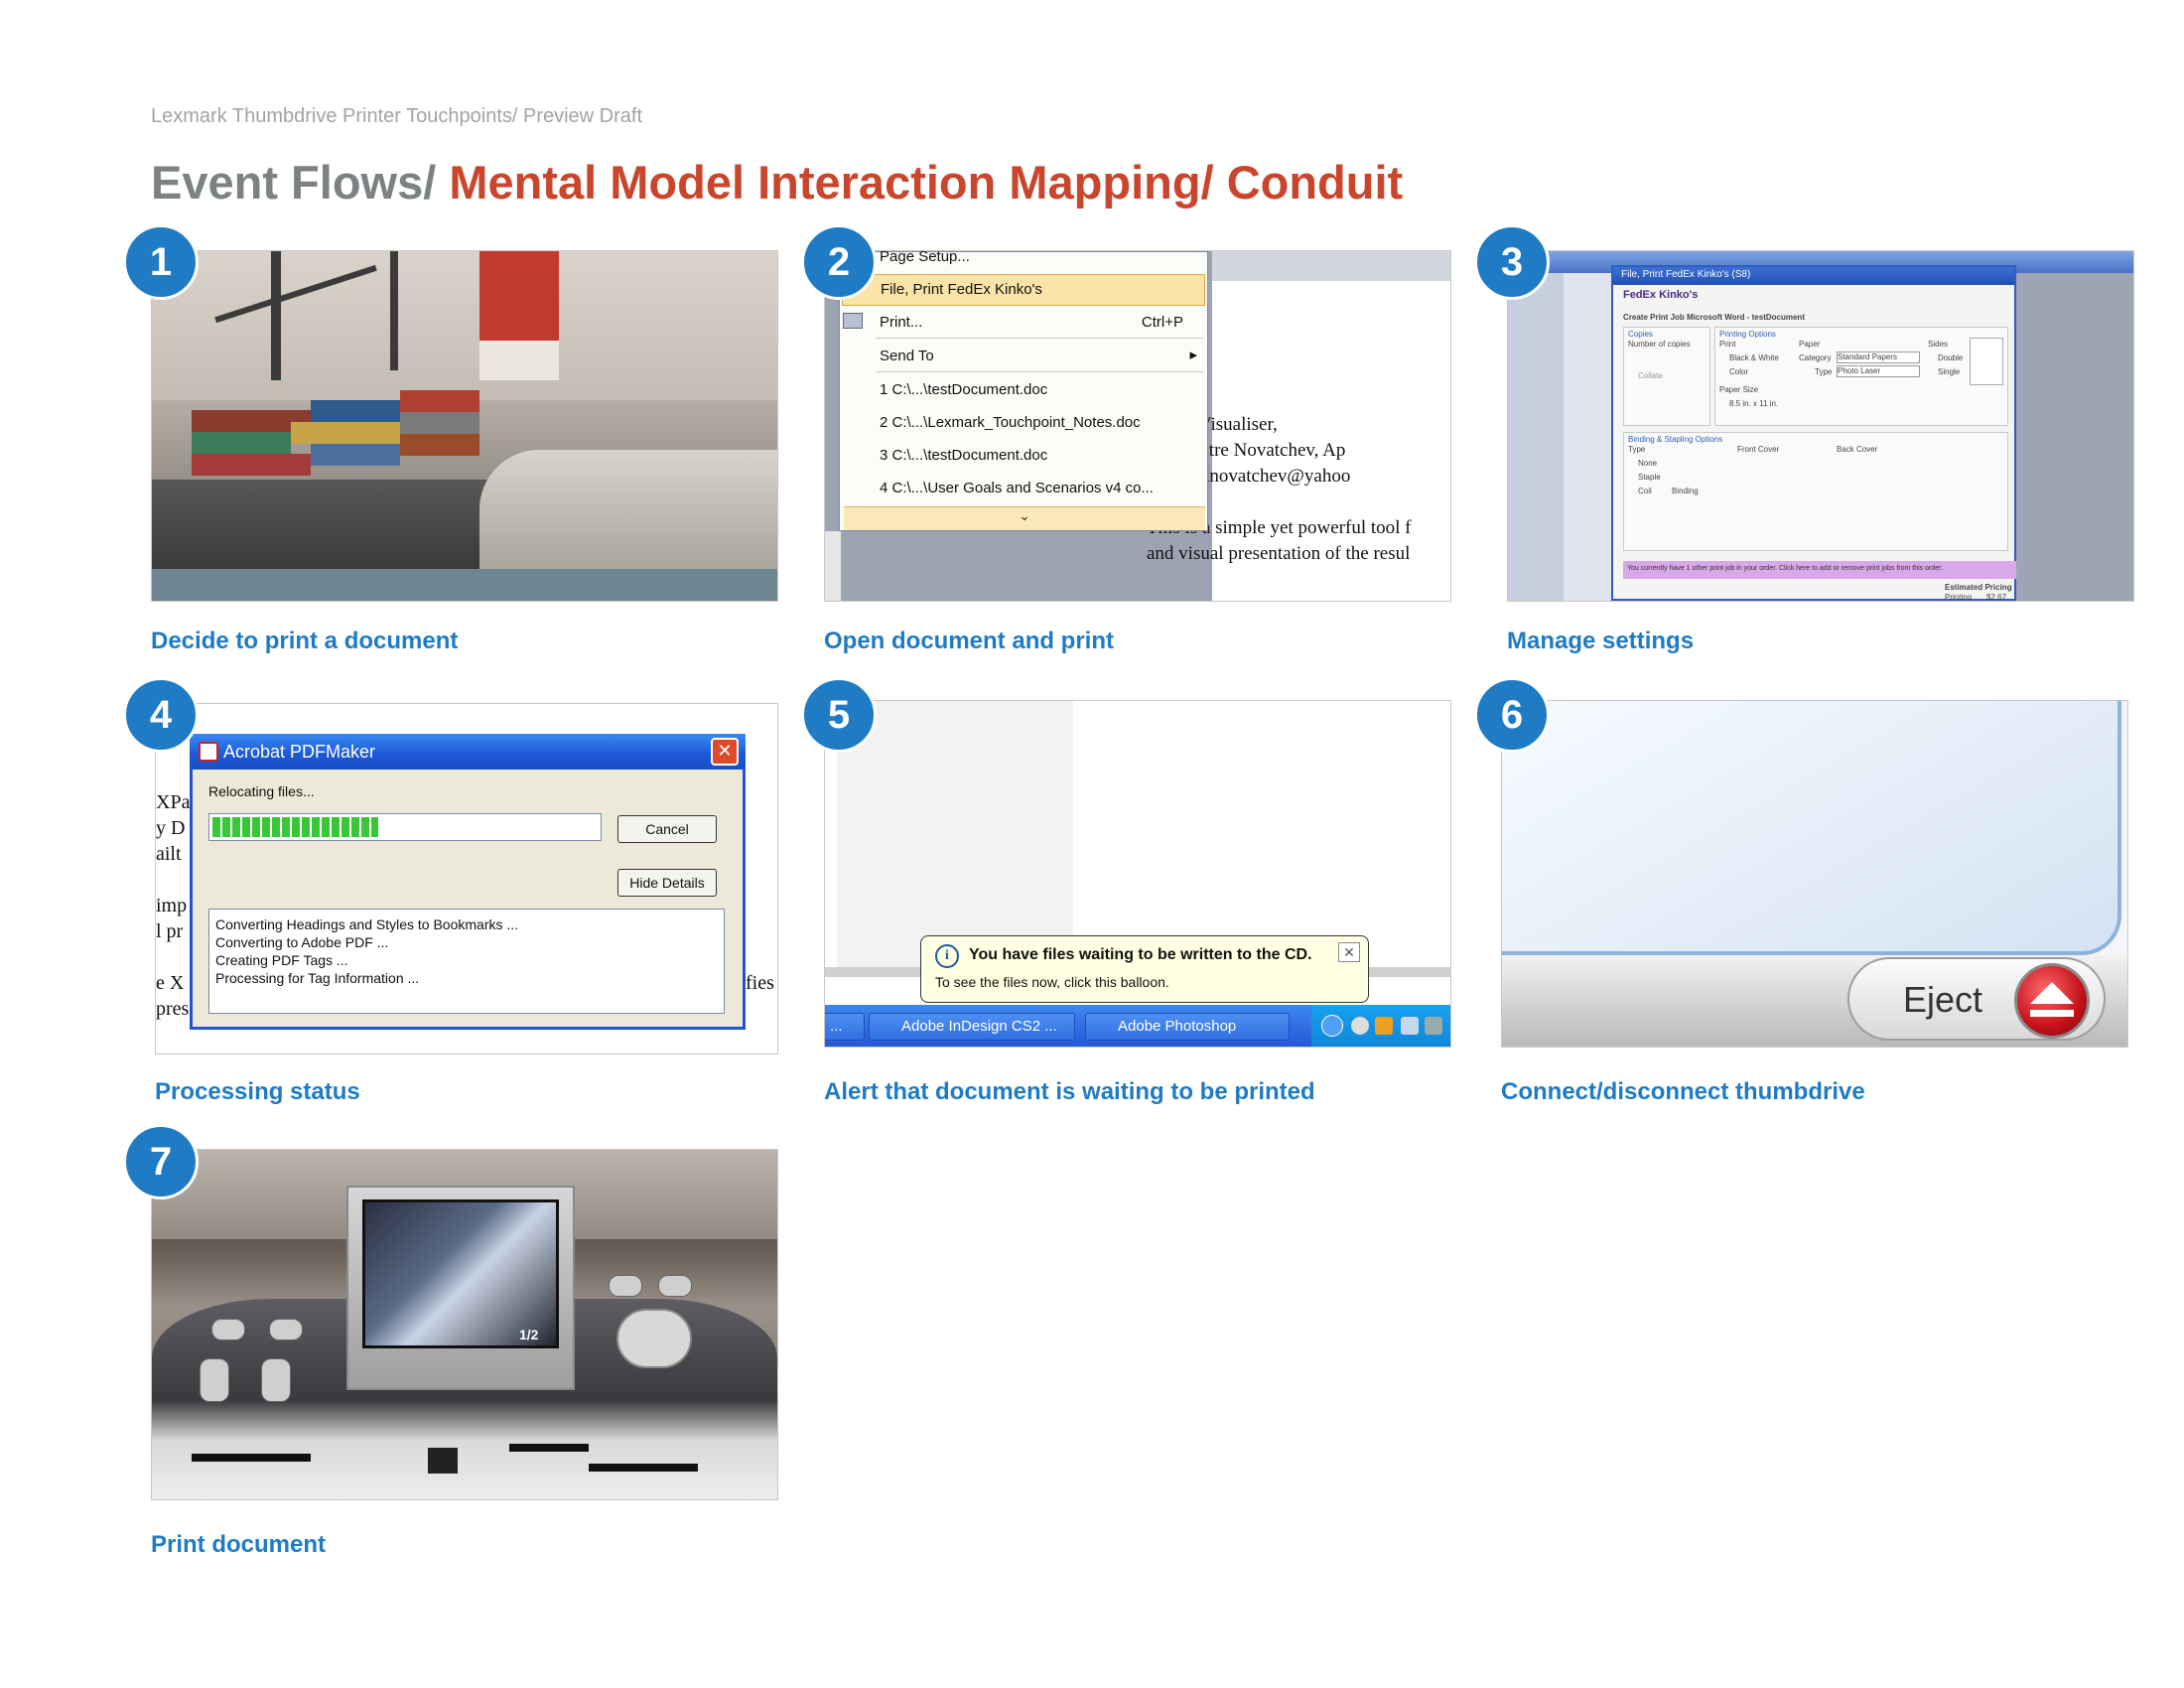 Image resolution: width=2184 pixels, height=1688 pixels. I want to click on doc-fragment: l pr, so click(170, 931).